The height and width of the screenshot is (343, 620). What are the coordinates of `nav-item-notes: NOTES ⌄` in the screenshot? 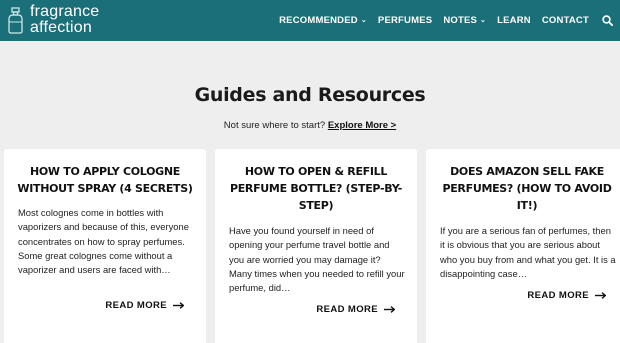 It's located at (464, 20).